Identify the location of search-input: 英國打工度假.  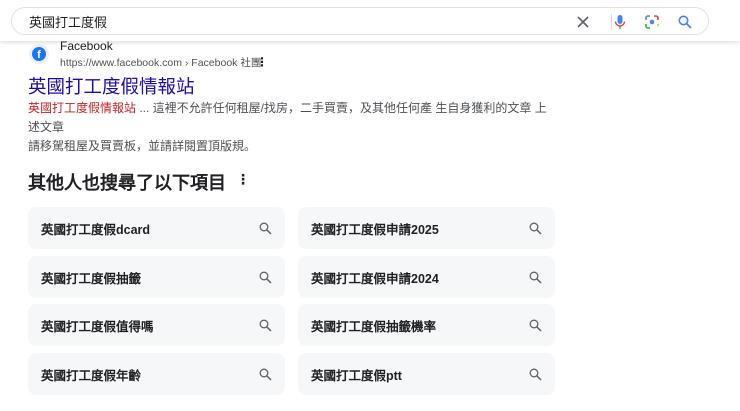
(368, 21).